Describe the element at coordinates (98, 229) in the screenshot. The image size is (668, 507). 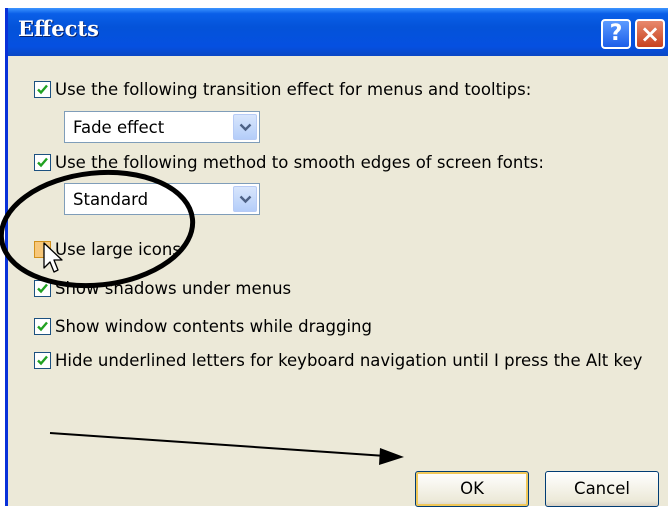
I see `highlight-circle` at that location.